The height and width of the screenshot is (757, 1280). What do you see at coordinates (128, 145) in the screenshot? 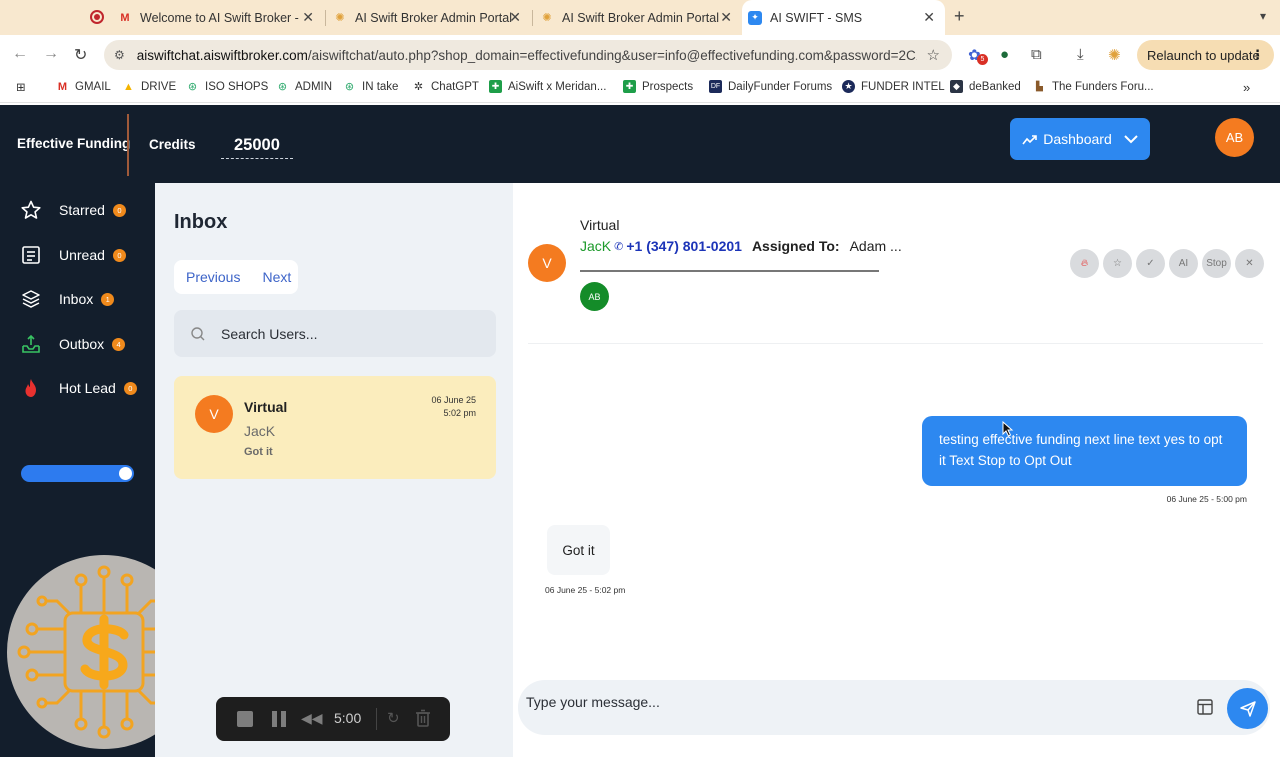
I see `header-divider` at bounding box center [128, 145].